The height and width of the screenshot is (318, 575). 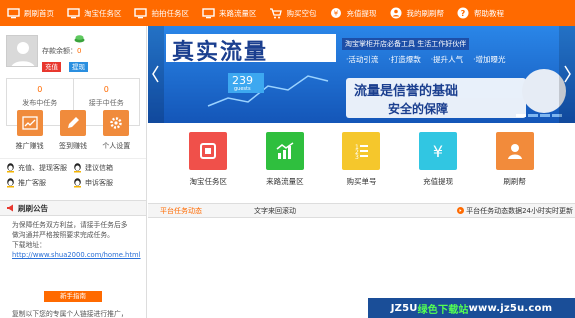 What do you see at coordinates (404, 308) in the screenshot?
I see `watermark-part: JZ5U` at bounding box center [404, 308].